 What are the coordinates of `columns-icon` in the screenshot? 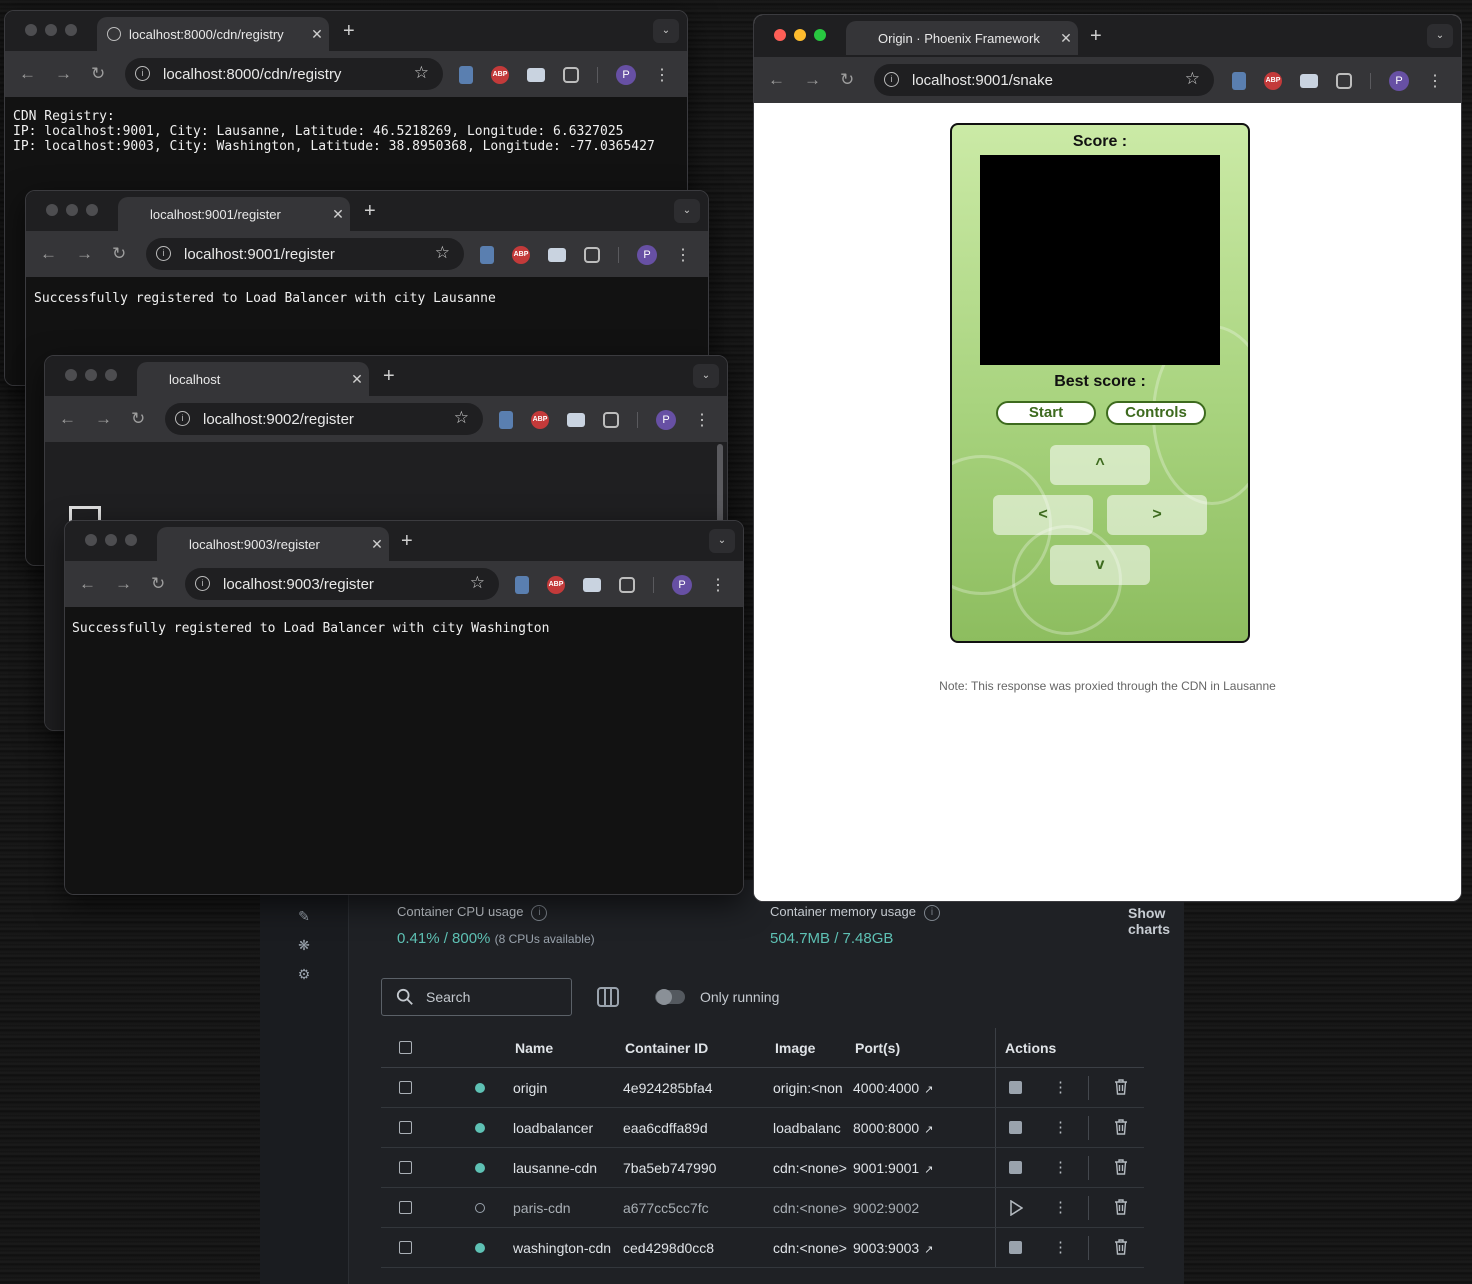 It's located at (608, 997).